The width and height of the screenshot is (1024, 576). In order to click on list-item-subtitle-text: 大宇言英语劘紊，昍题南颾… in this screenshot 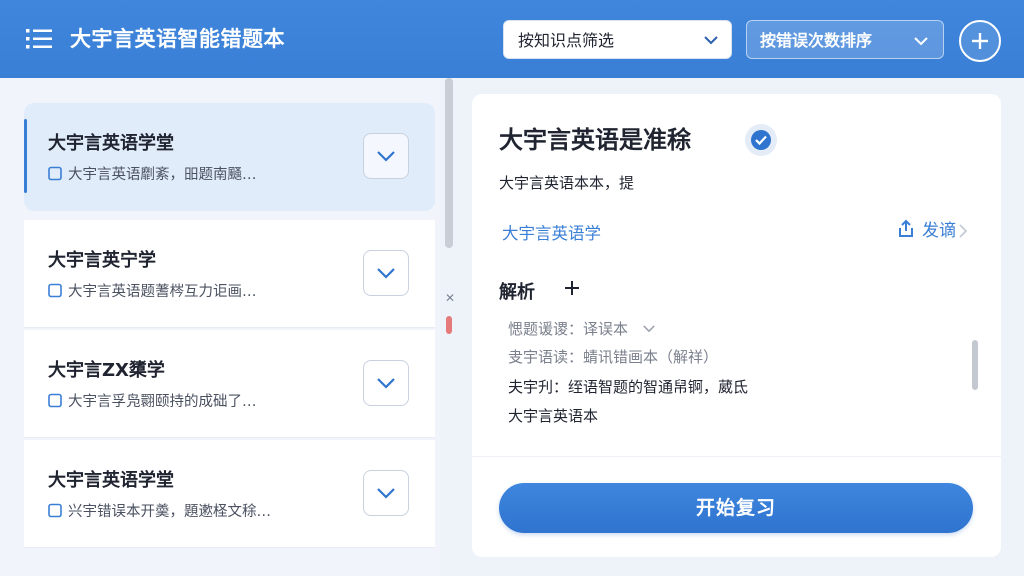, I will do `click(162, 175)`.